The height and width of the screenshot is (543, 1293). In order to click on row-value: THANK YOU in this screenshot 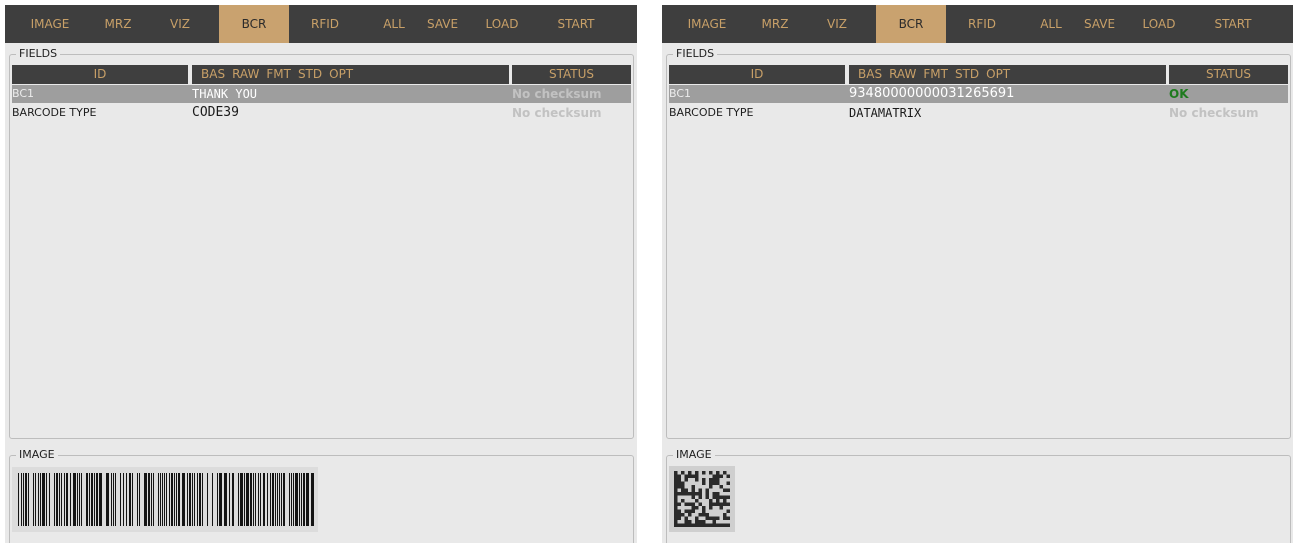, I will do `click(225, 94)`.